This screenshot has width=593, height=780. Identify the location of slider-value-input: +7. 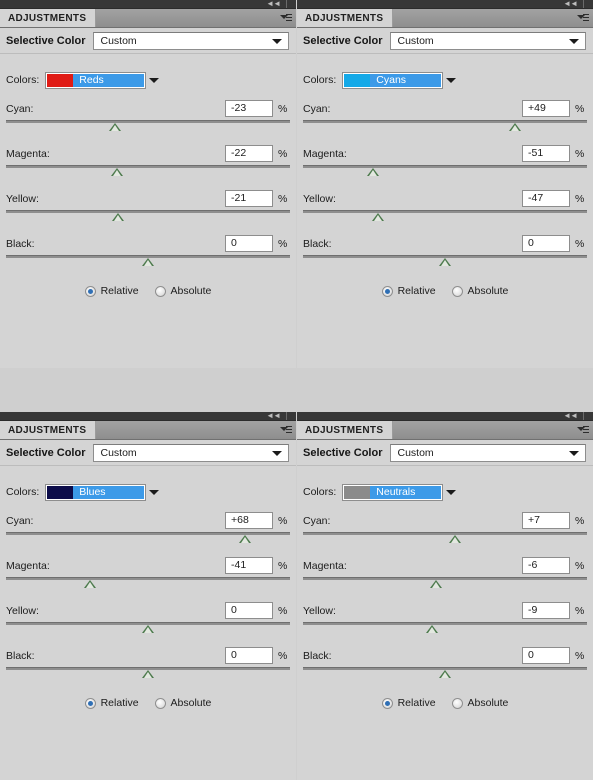
(546, 520).